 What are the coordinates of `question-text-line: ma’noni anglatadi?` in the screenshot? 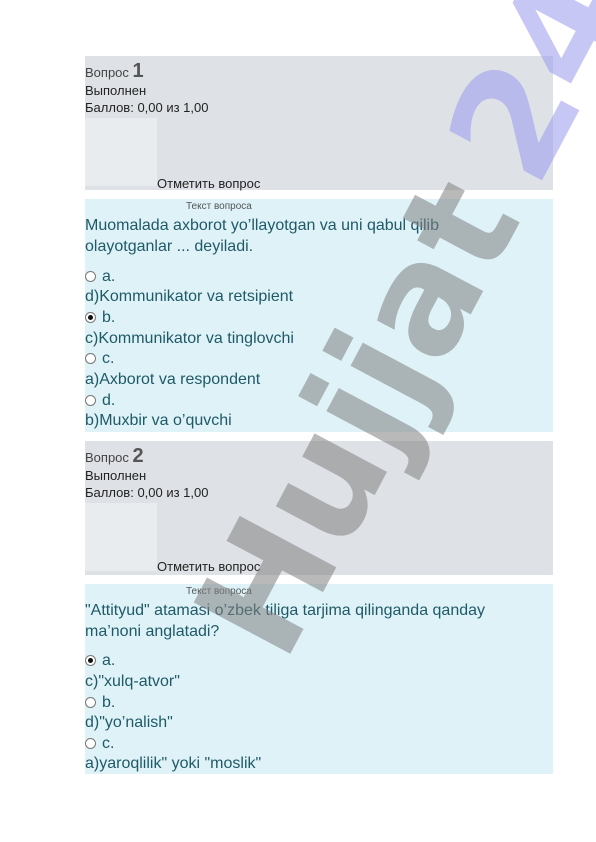 It's located at (152, 631).